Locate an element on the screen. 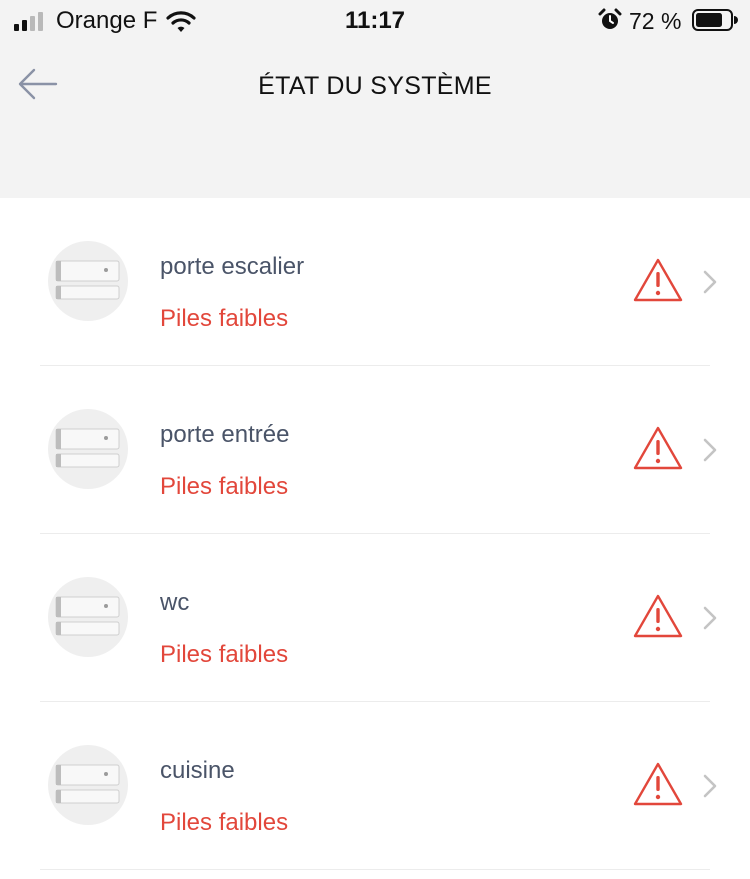 This screenshot has height=879, width=750. device-name: wc is located at coordinates (175, 602).